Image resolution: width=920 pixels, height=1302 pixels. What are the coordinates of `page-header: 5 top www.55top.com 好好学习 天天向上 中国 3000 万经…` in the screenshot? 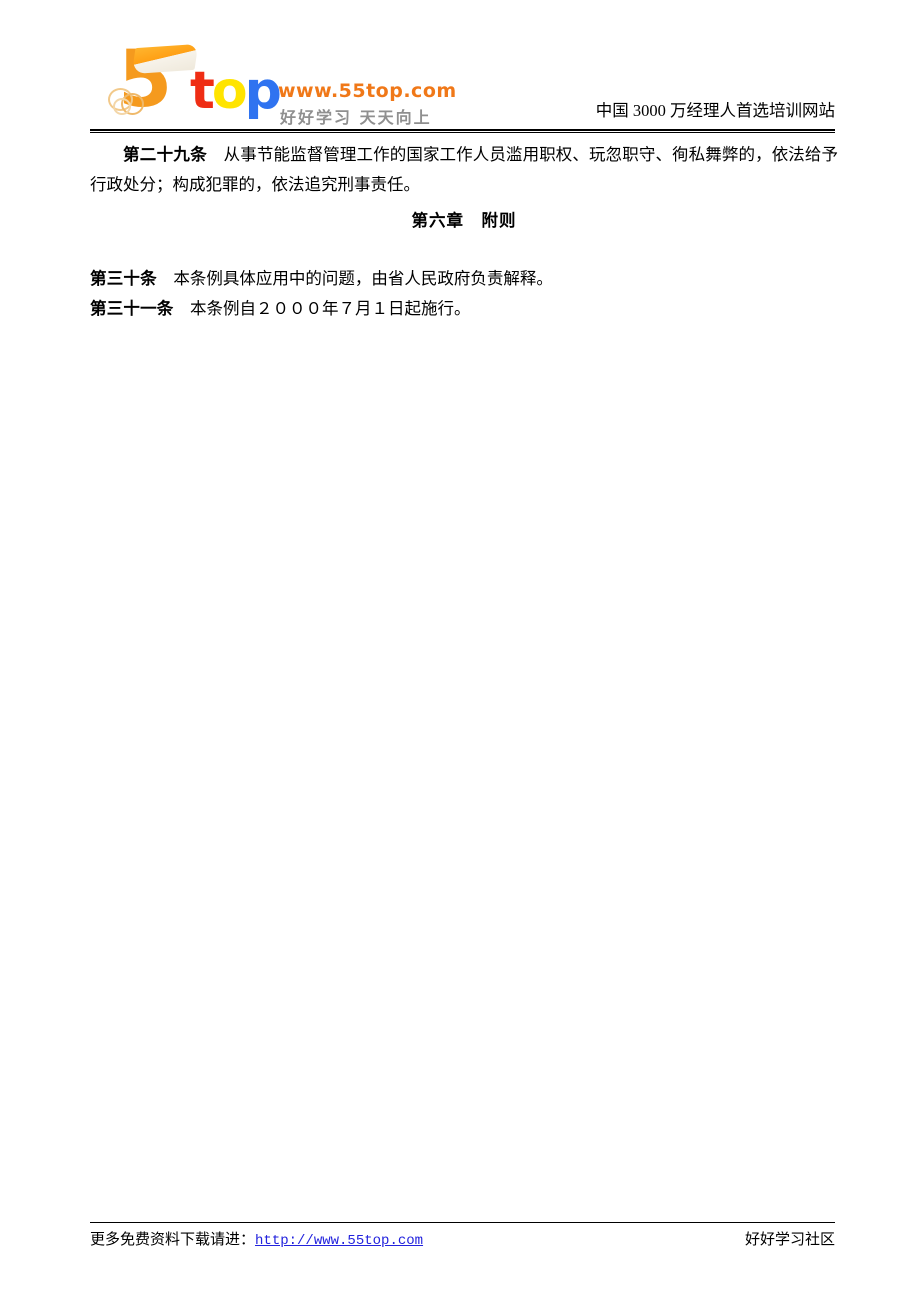 It's located at (462, 80).